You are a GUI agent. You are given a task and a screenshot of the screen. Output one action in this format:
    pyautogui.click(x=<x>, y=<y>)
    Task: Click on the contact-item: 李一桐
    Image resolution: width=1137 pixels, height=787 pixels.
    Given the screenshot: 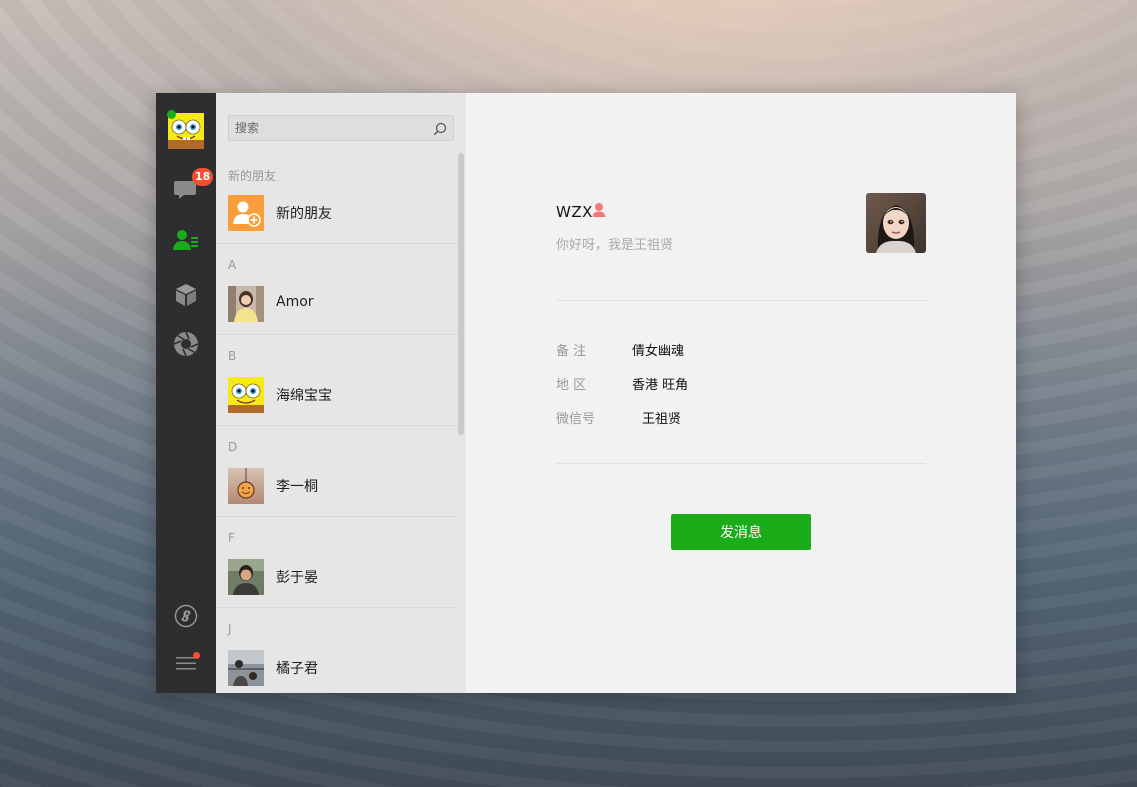 What is the action you would take?
    pyautogui.click(x=337, y=486)
    